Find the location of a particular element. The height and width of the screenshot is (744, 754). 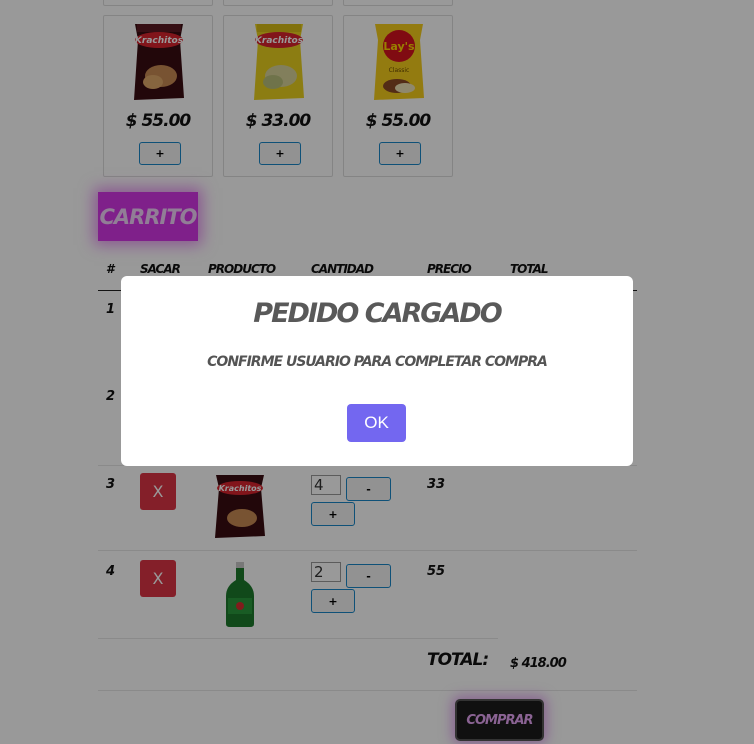

dialog-message: CONFIRME USUARIO PARA COMPLETAR COMPRA is located at coordinates (377, 362).